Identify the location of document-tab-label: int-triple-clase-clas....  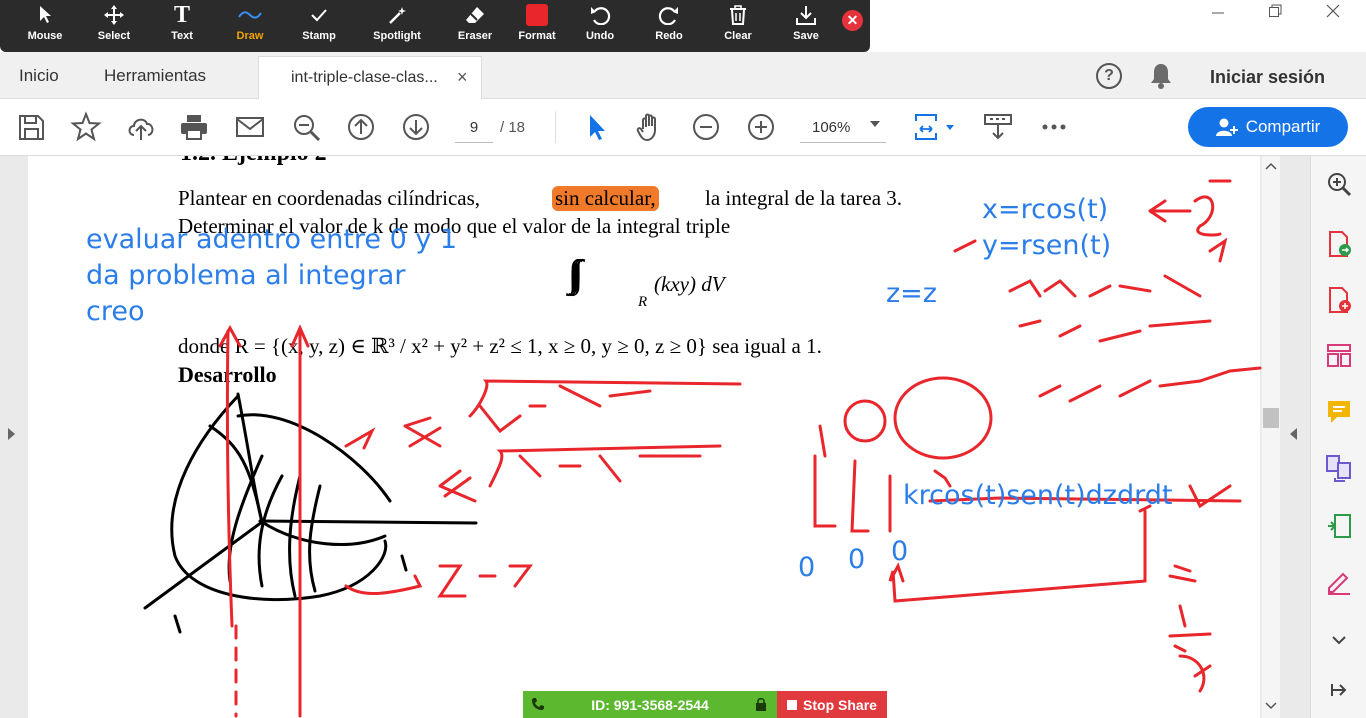
(364, 77).